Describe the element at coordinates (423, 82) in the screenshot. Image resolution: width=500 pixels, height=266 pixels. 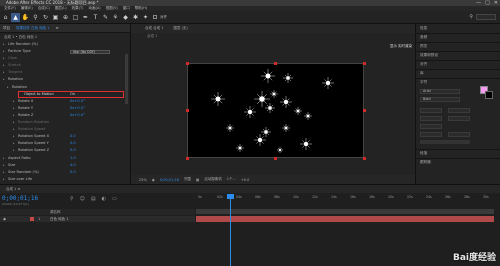
I see `section-character: 字符` at that location.